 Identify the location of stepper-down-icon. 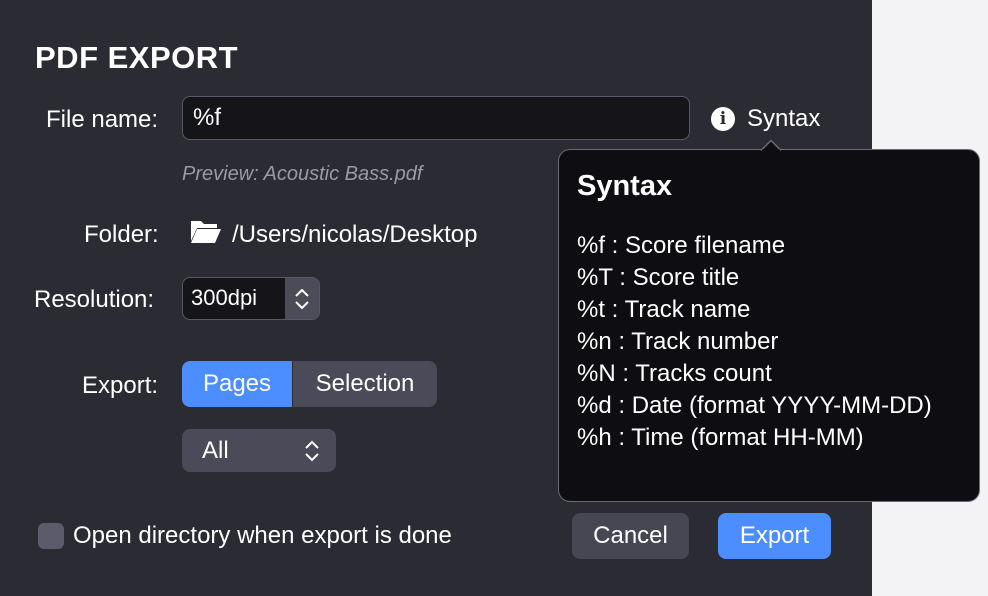
(302, 304).